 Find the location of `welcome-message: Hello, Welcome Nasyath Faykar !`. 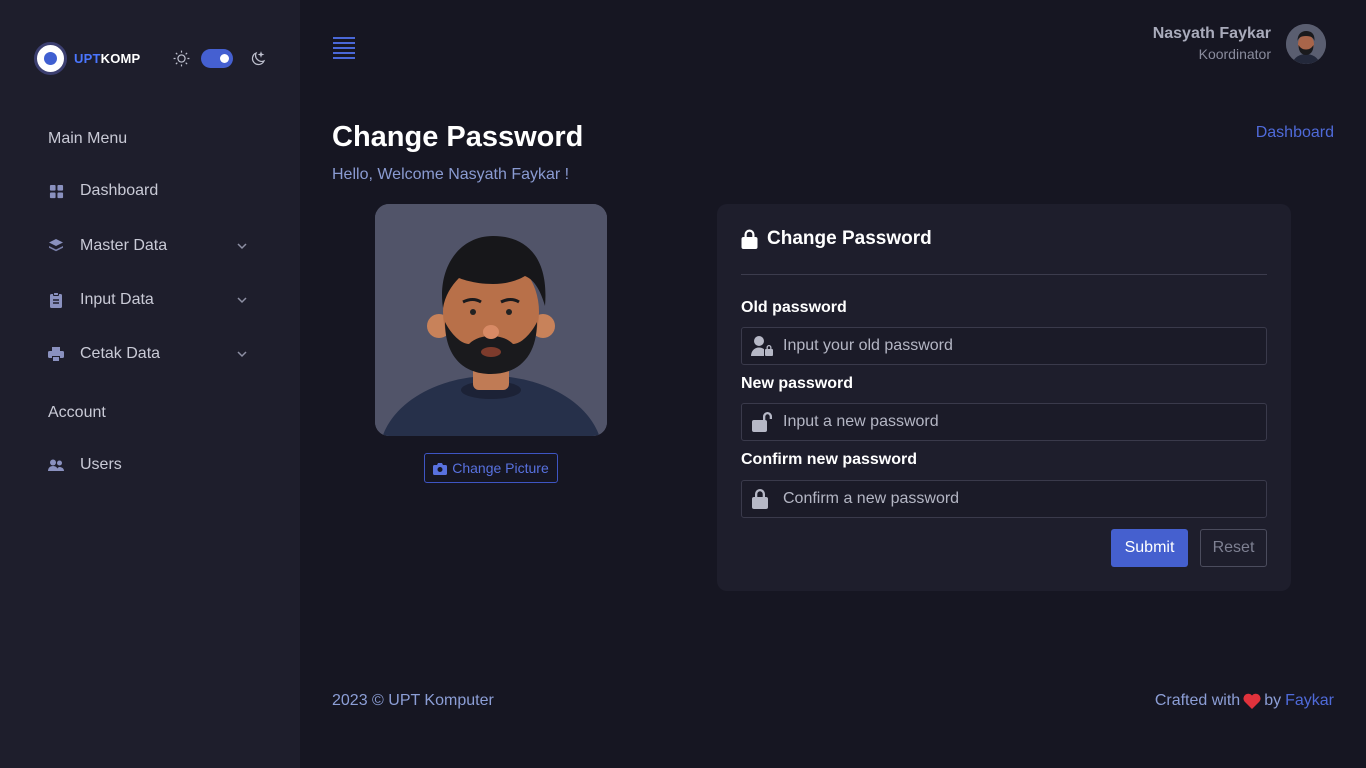

welcome-message: Hello, Welcome Nasyath Faykar ! is located at coordinates (451, 174).